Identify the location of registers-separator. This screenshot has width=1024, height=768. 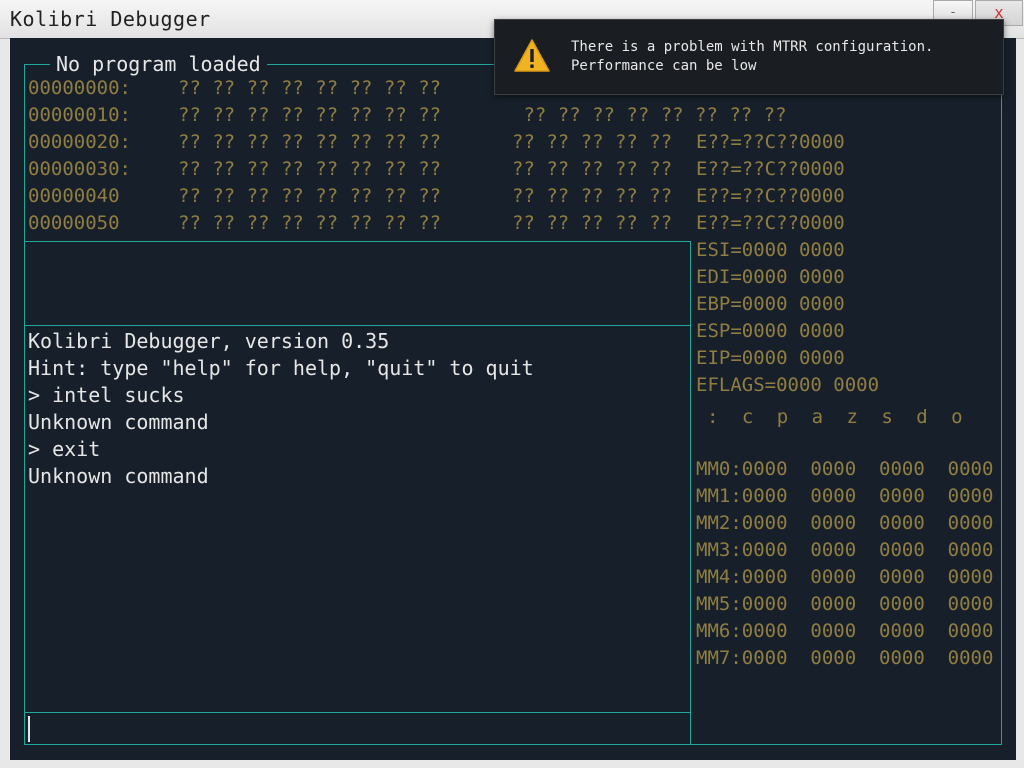
(690, 493).